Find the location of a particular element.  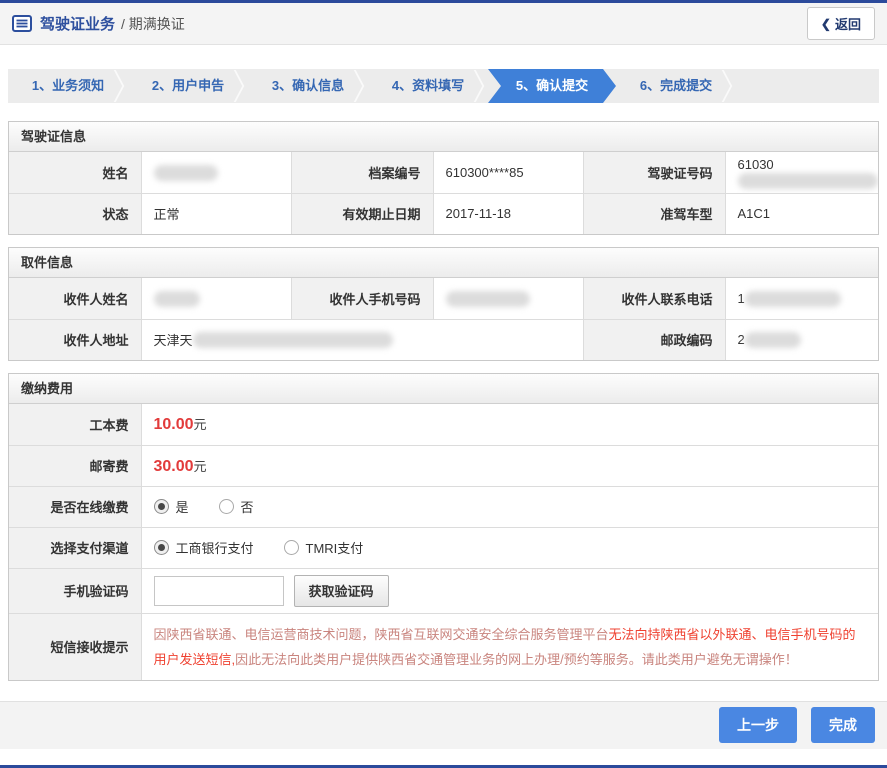

address-label: 收件人地址 is located at coordinates (75, 339).